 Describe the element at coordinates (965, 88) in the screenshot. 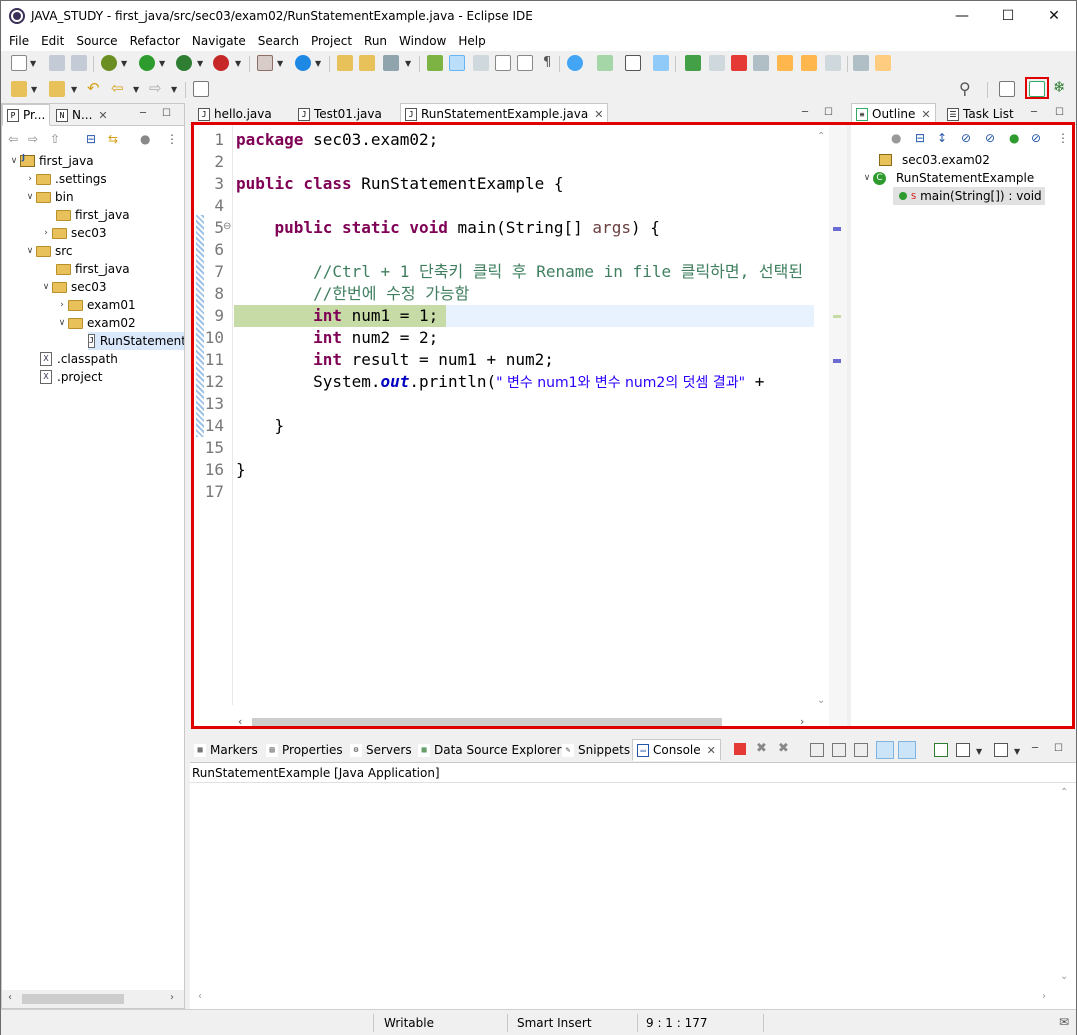

I see `search-icon: ⚲` at that location.